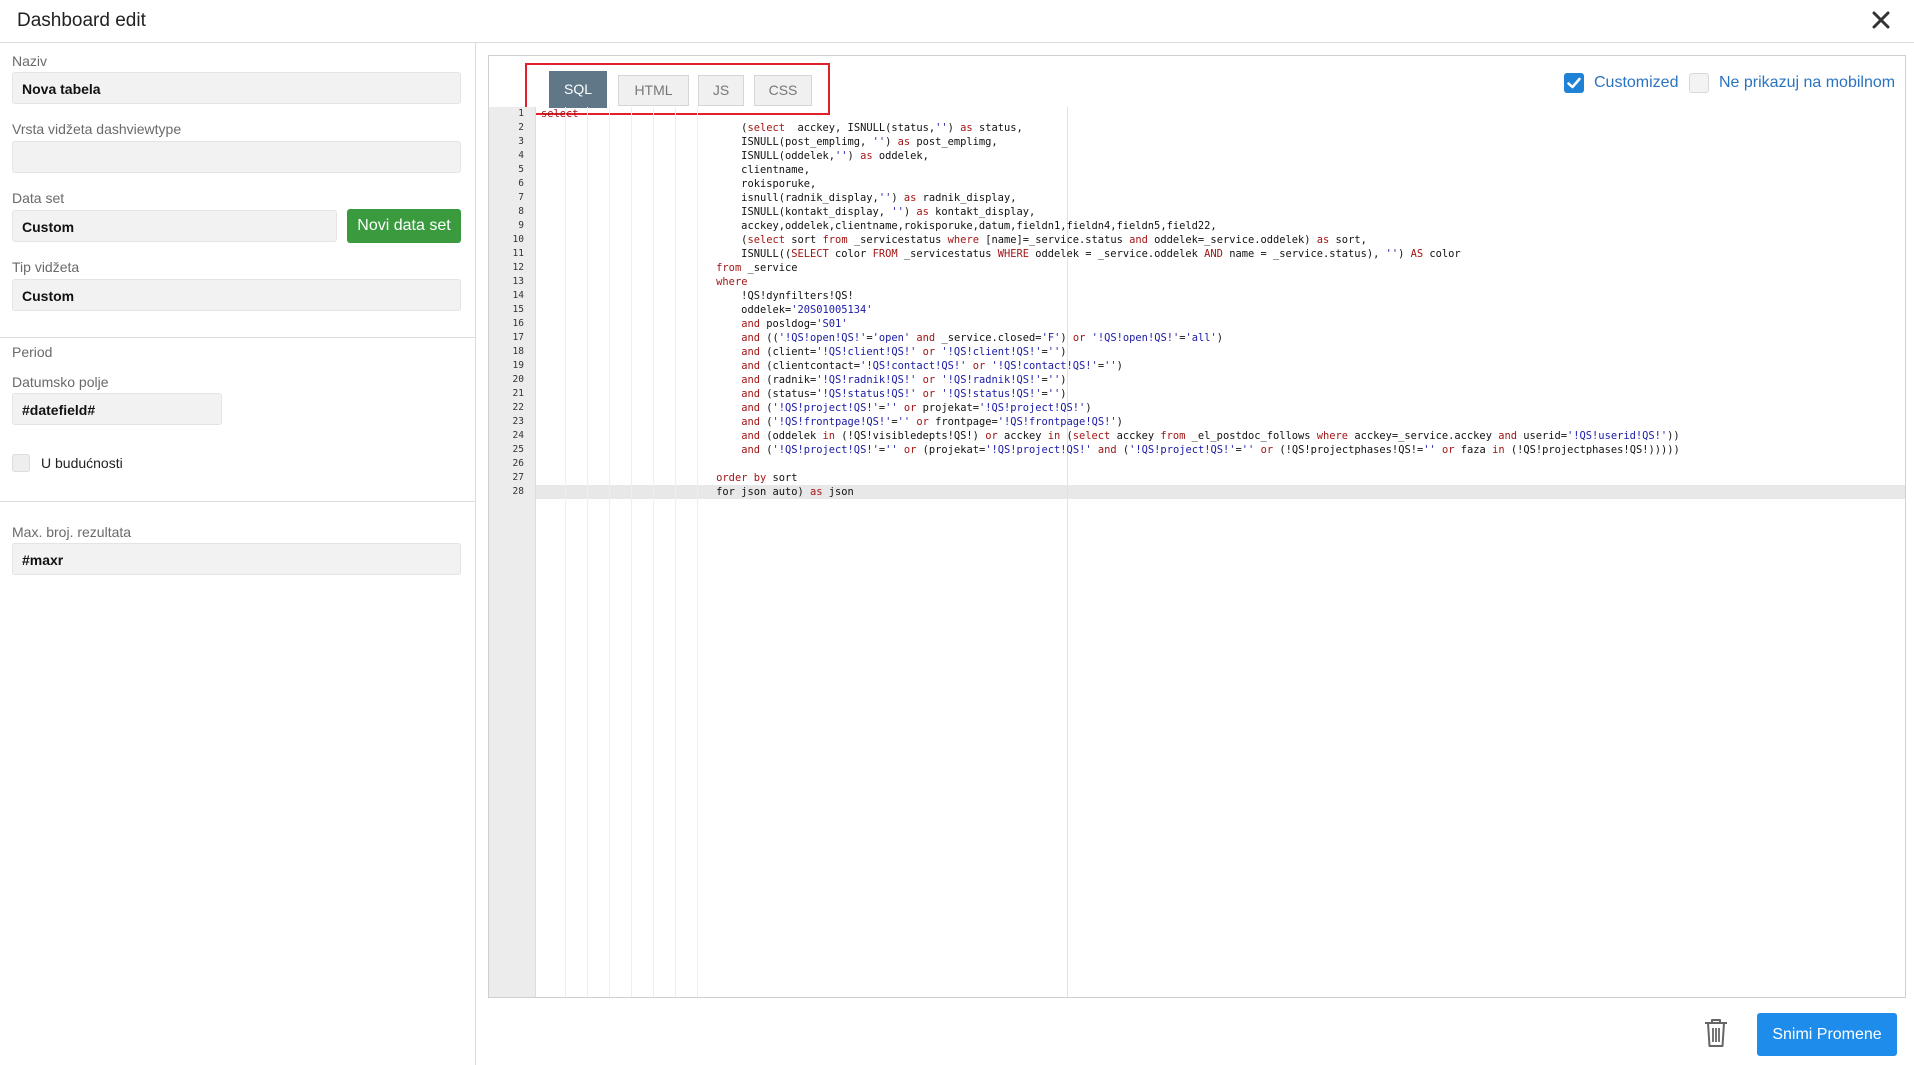 The height and width of the screenshot is (1065, 1914). I want to click on tip-label: Tip vidžeta, so click(46, 267).